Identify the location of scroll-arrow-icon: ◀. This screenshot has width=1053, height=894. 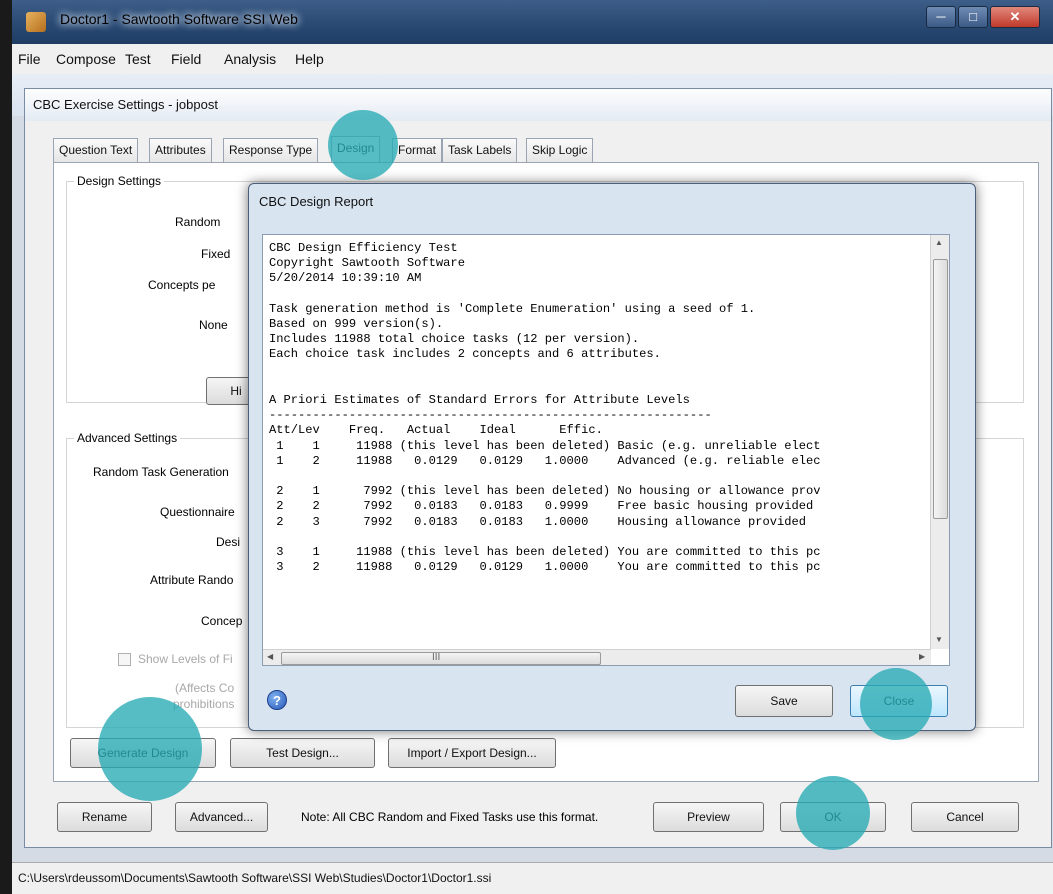
(270, 656).